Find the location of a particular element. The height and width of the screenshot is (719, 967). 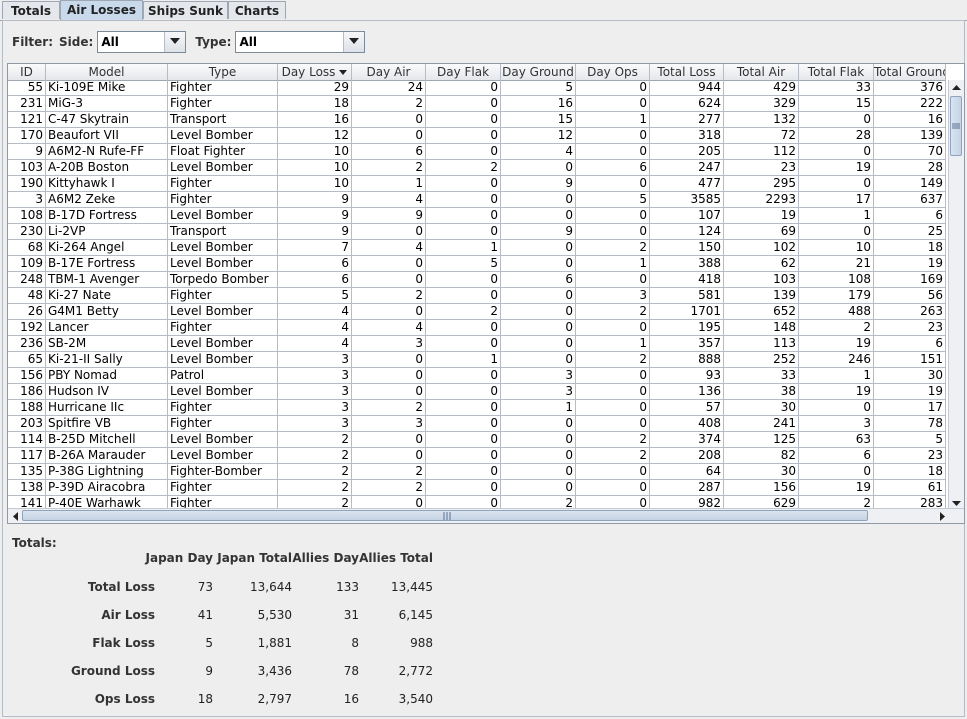

sort-descending-icon is located at coordinates (343, 72).